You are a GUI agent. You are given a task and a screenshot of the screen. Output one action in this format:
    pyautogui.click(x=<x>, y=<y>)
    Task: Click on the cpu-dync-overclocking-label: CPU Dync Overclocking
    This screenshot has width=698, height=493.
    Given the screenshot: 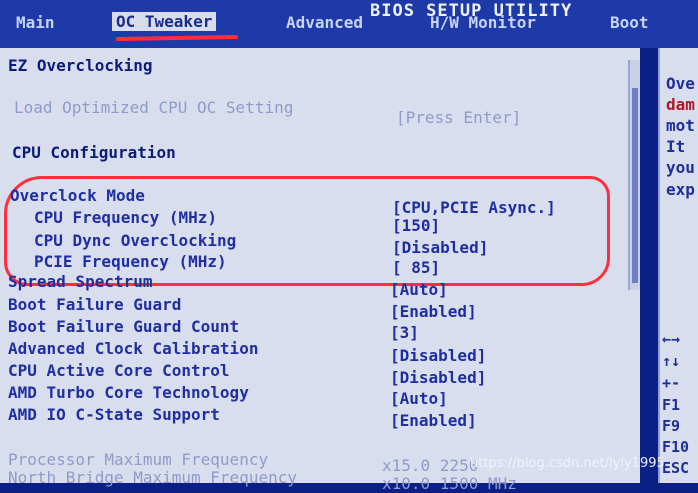 What is the action you would take?
    pyautogui.click(x=135, y=240)
    